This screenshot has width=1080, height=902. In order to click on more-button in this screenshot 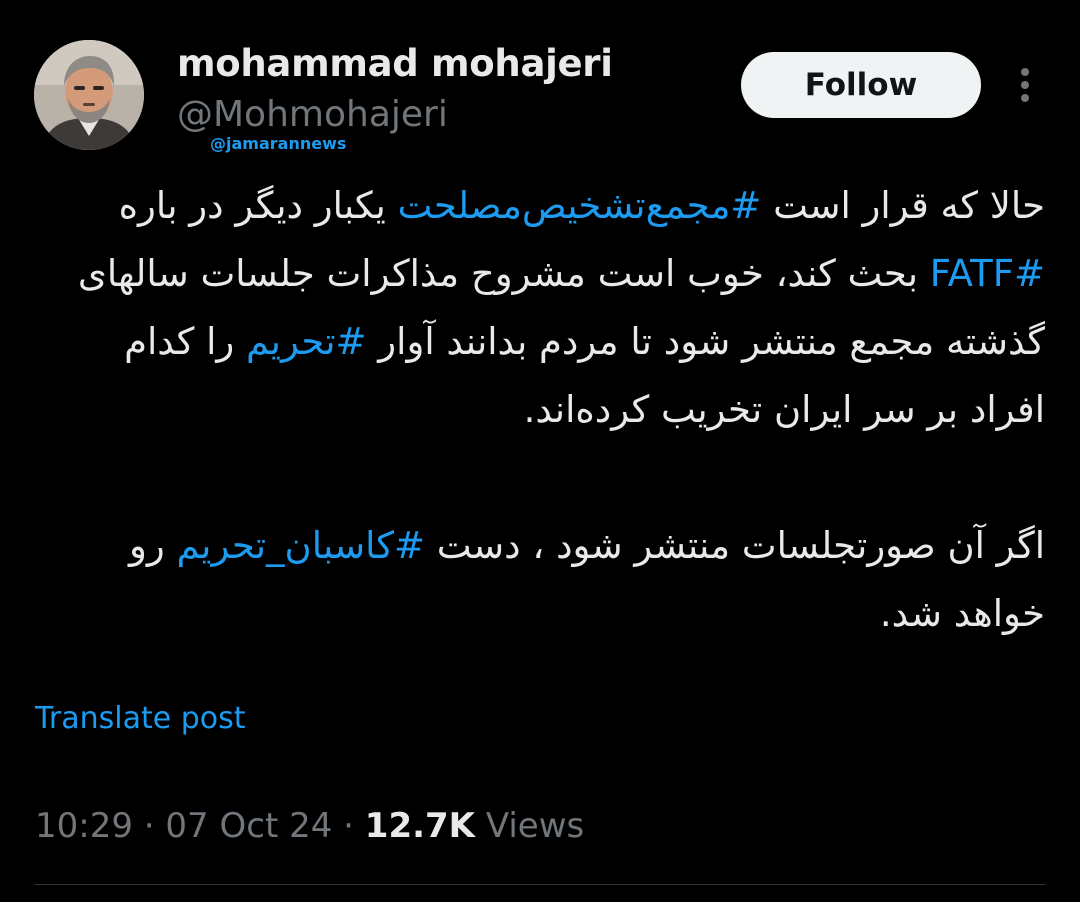, I will do `click(1025, 85)`.